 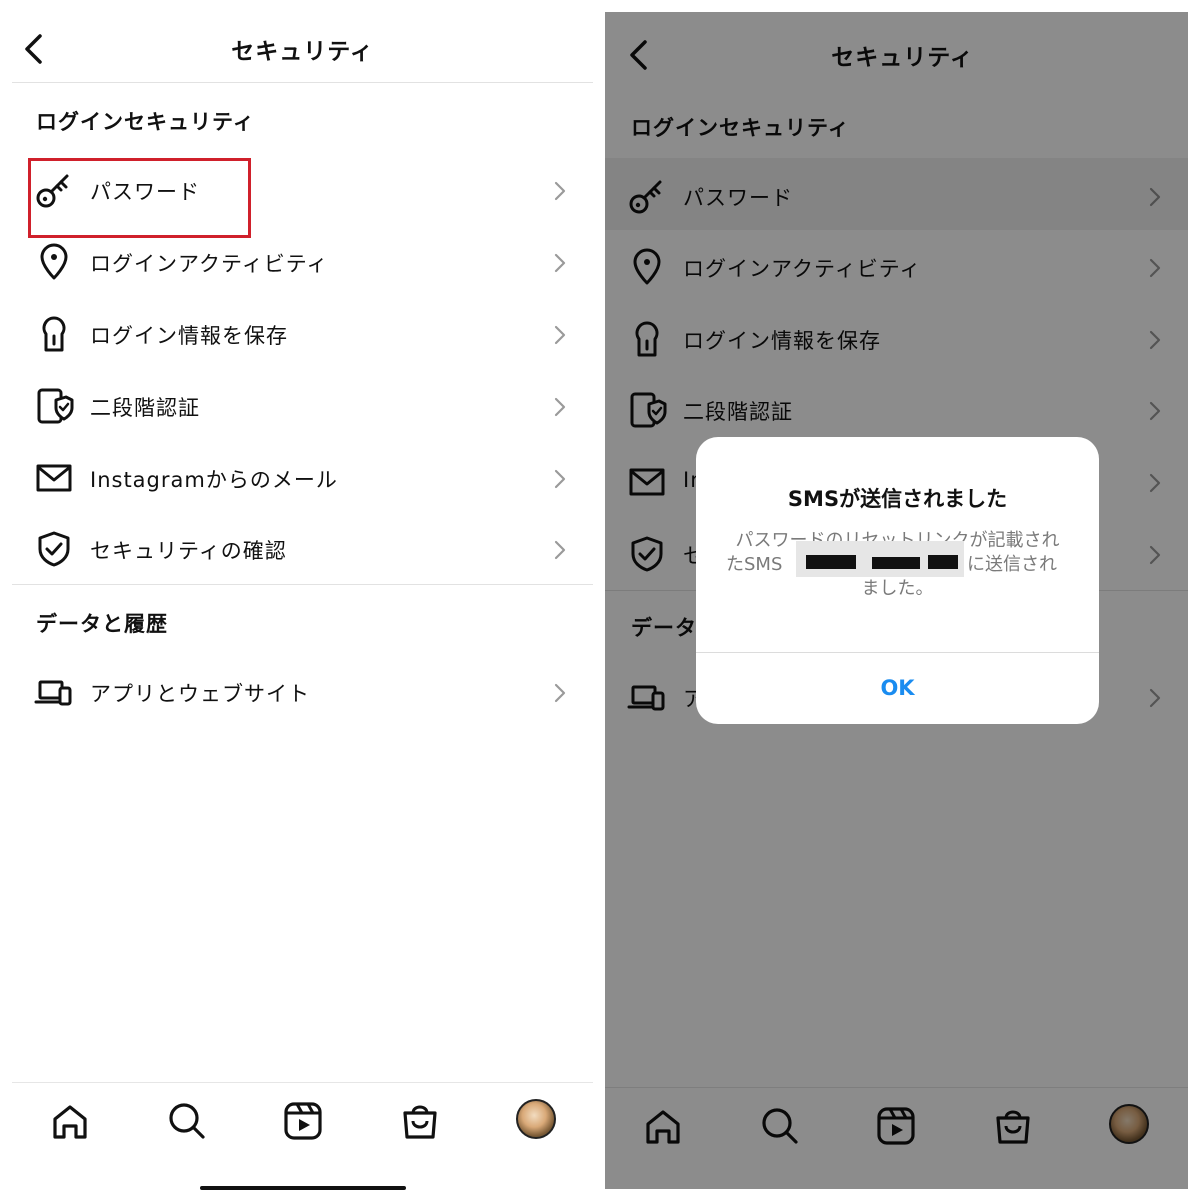 What do you see at coordinates (54, 334) in the screenshot?
I see `keyhole-icon` at bounding box center [54, 334].